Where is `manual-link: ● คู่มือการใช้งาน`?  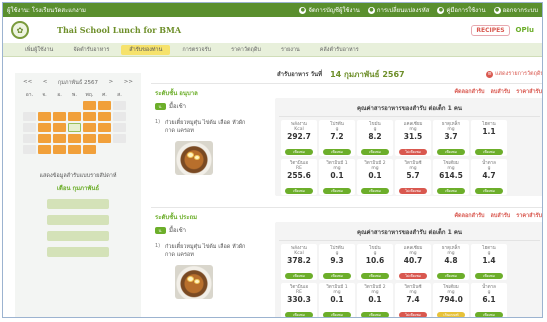 manual-link: ● คู่มือการใช้งาน is located at coordinates (461, 10).